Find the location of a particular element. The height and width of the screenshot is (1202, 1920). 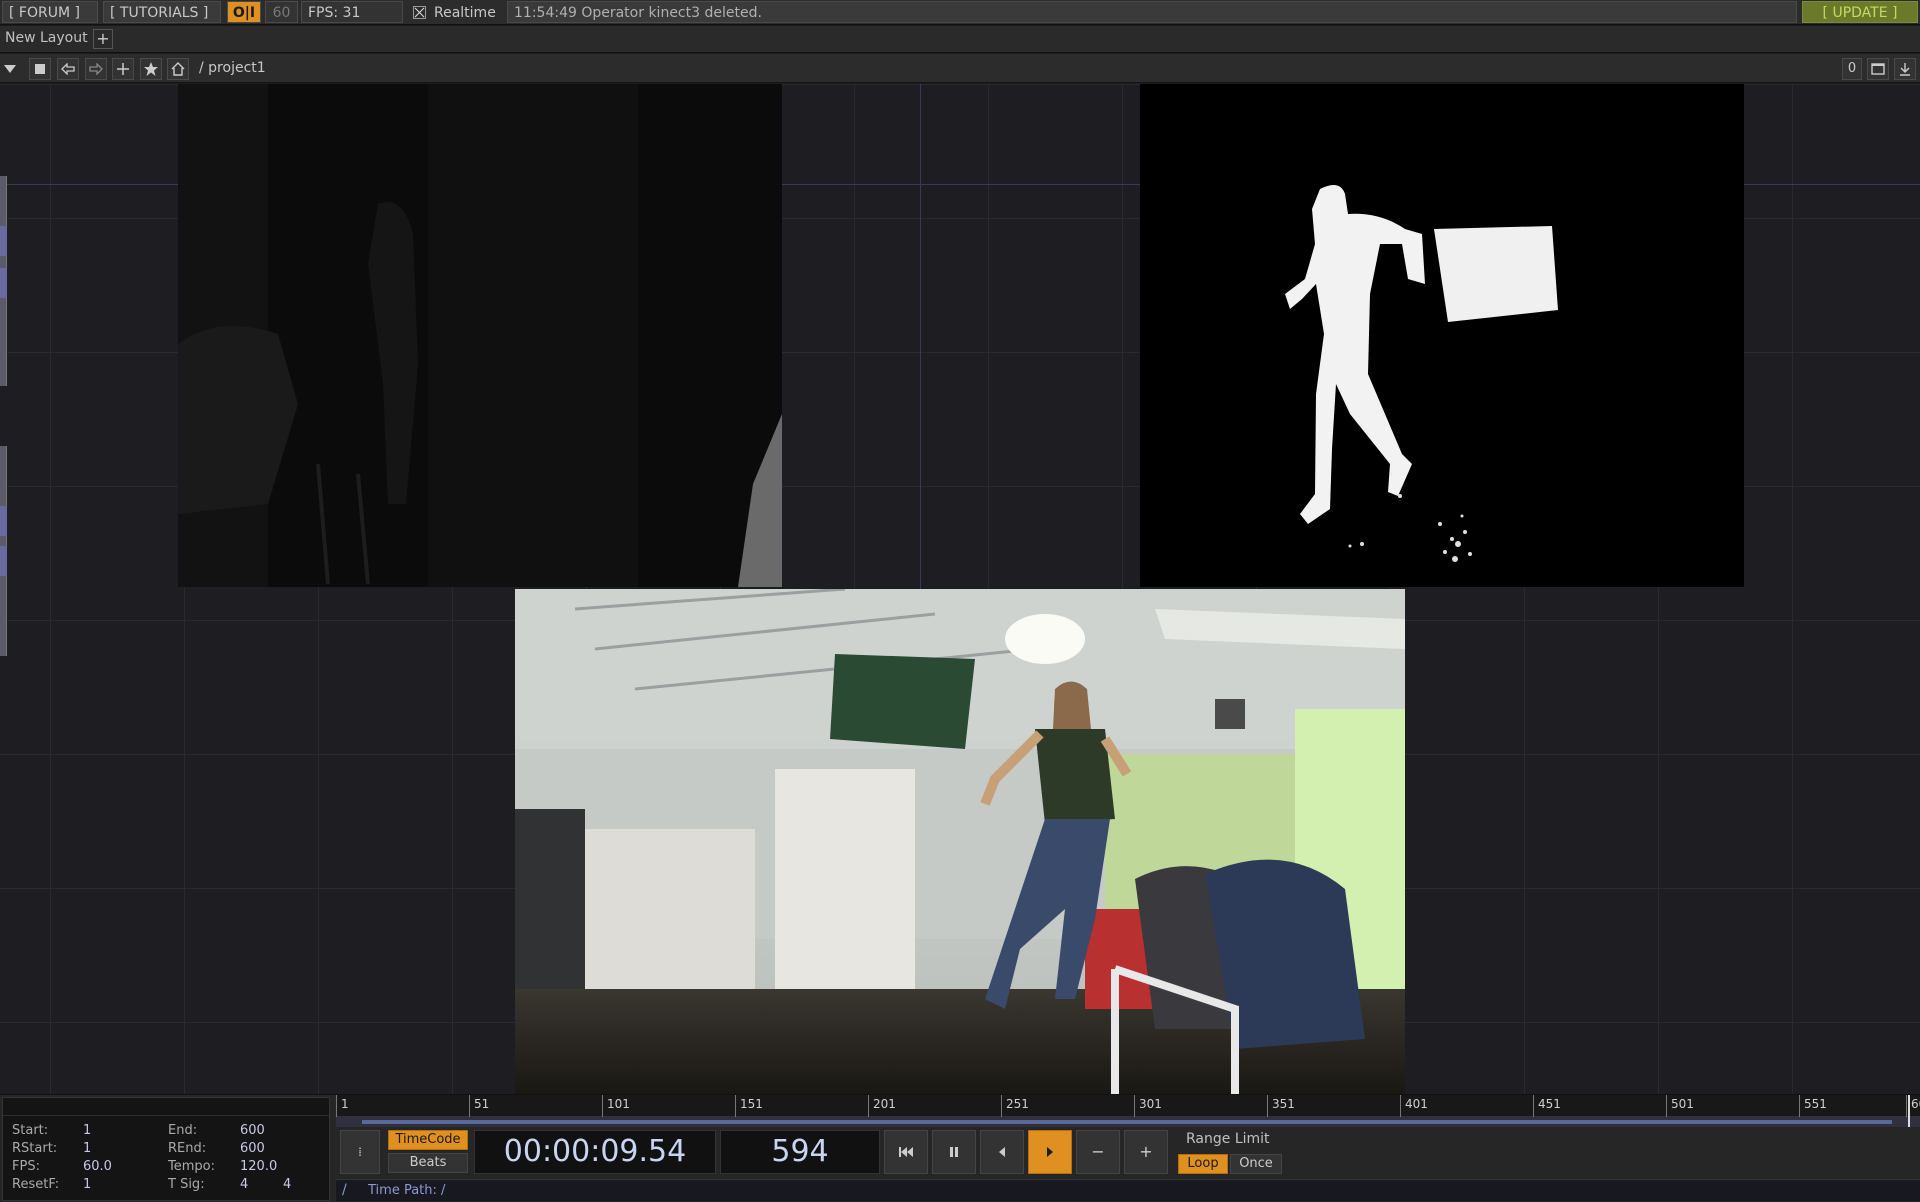

timeline-tick: 501 is located at coordinates (1680, 1106).